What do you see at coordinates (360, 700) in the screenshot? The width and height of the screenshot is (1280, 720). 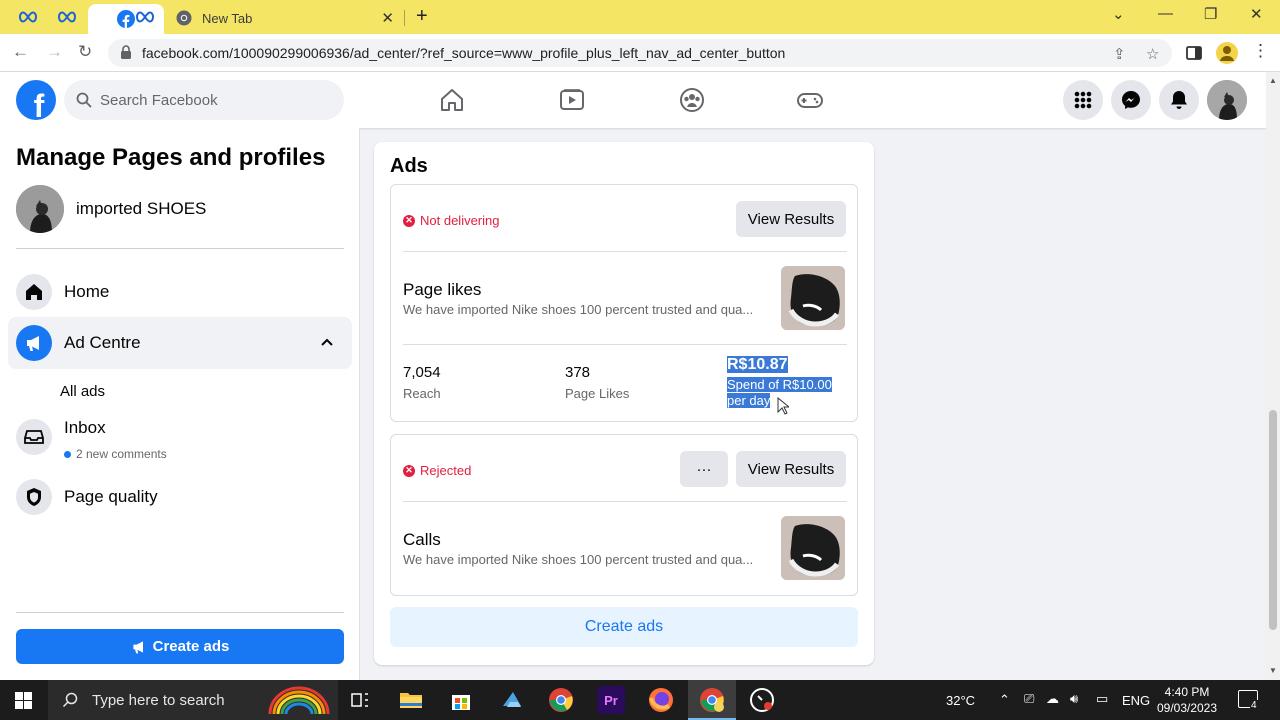 I see `task-view-icon` at bounding box center [360, 700].